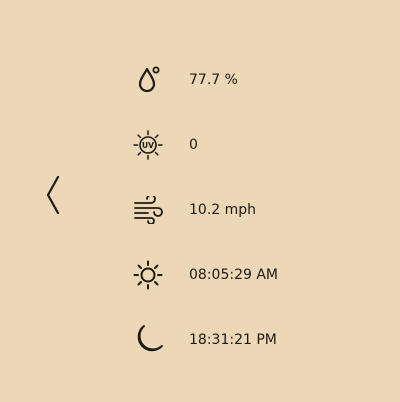 The height and width of the screenshot is (402, 400). I want to click on uv-index-icon: UV, so click(148, 145).